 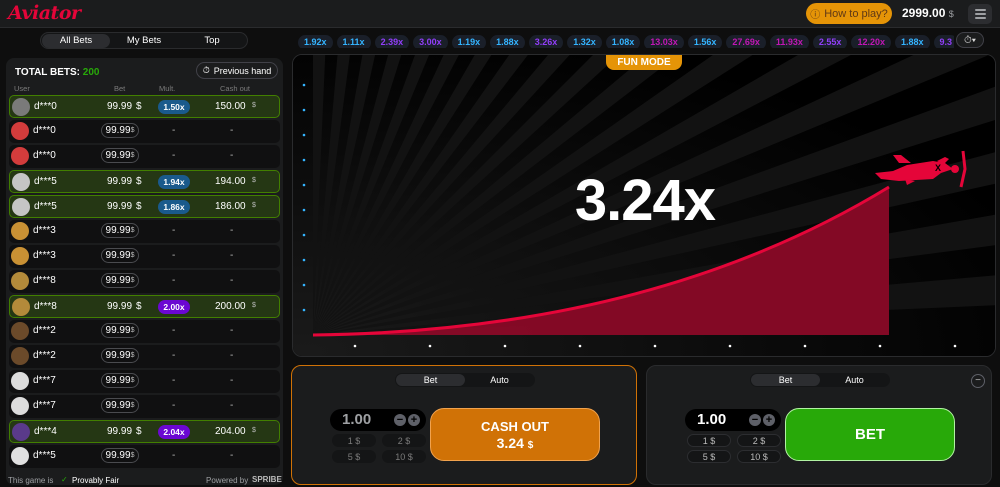 What do you see at coordinates (144, 206) in the screenshot?
I see `bet-row: d***5 99.99 $1.86x 186.00 $` at bounding box center [144, 206].